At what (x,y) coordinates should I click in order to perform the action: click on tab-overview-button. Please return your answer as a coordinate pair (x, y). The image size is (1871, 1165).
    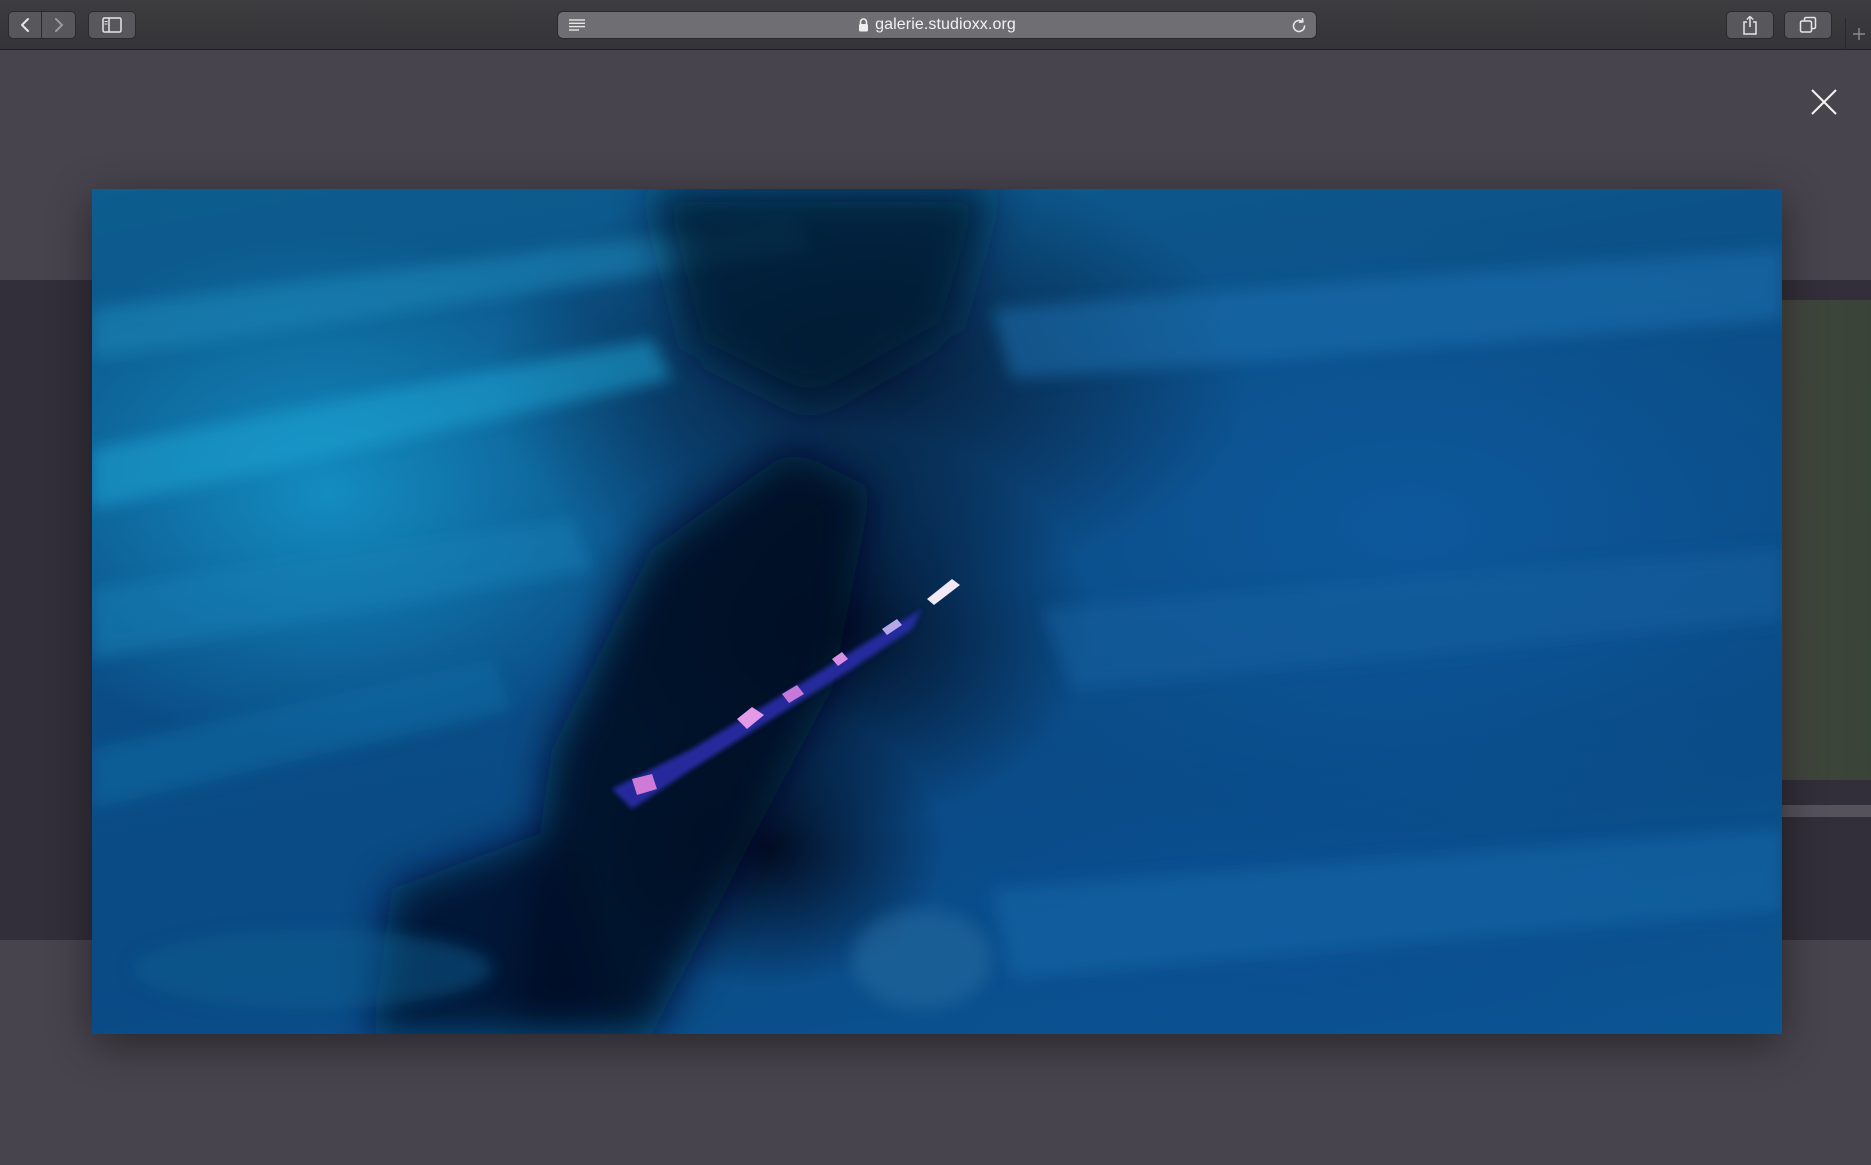
    Looking at the image, I should click on (1808, 25).